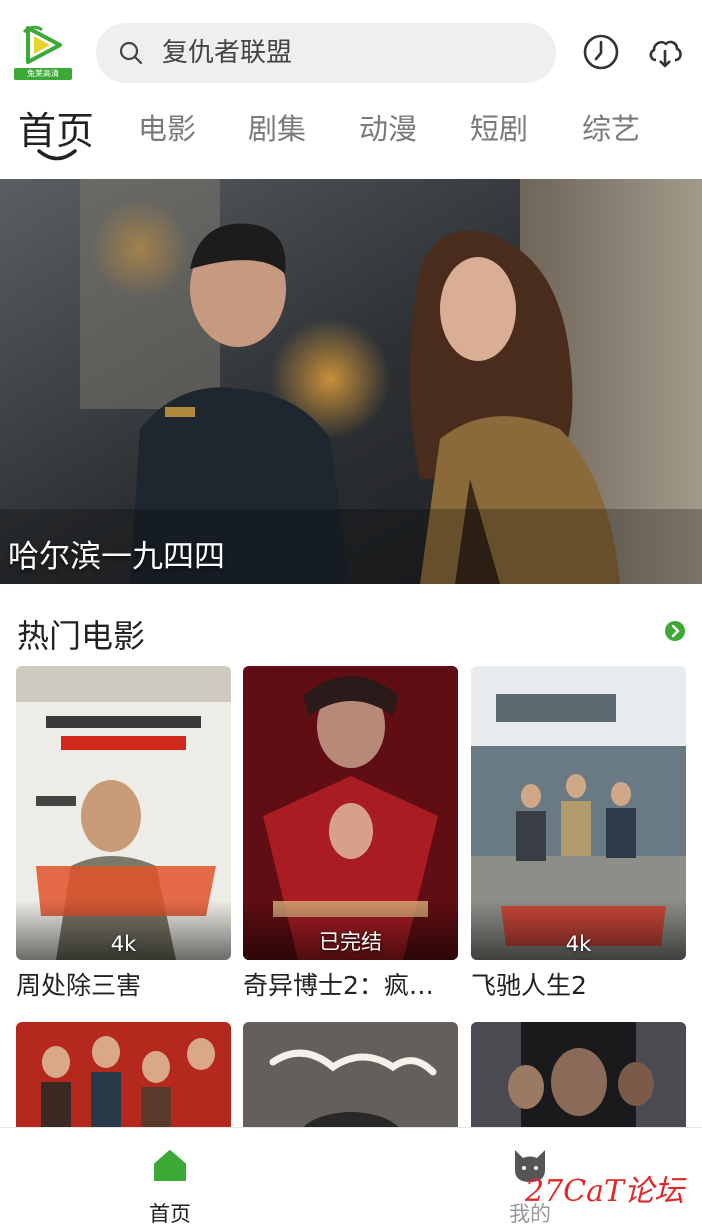 This screenshot has height=1226, width=702. I want to click on play-logo-icon, so click(42, 44).